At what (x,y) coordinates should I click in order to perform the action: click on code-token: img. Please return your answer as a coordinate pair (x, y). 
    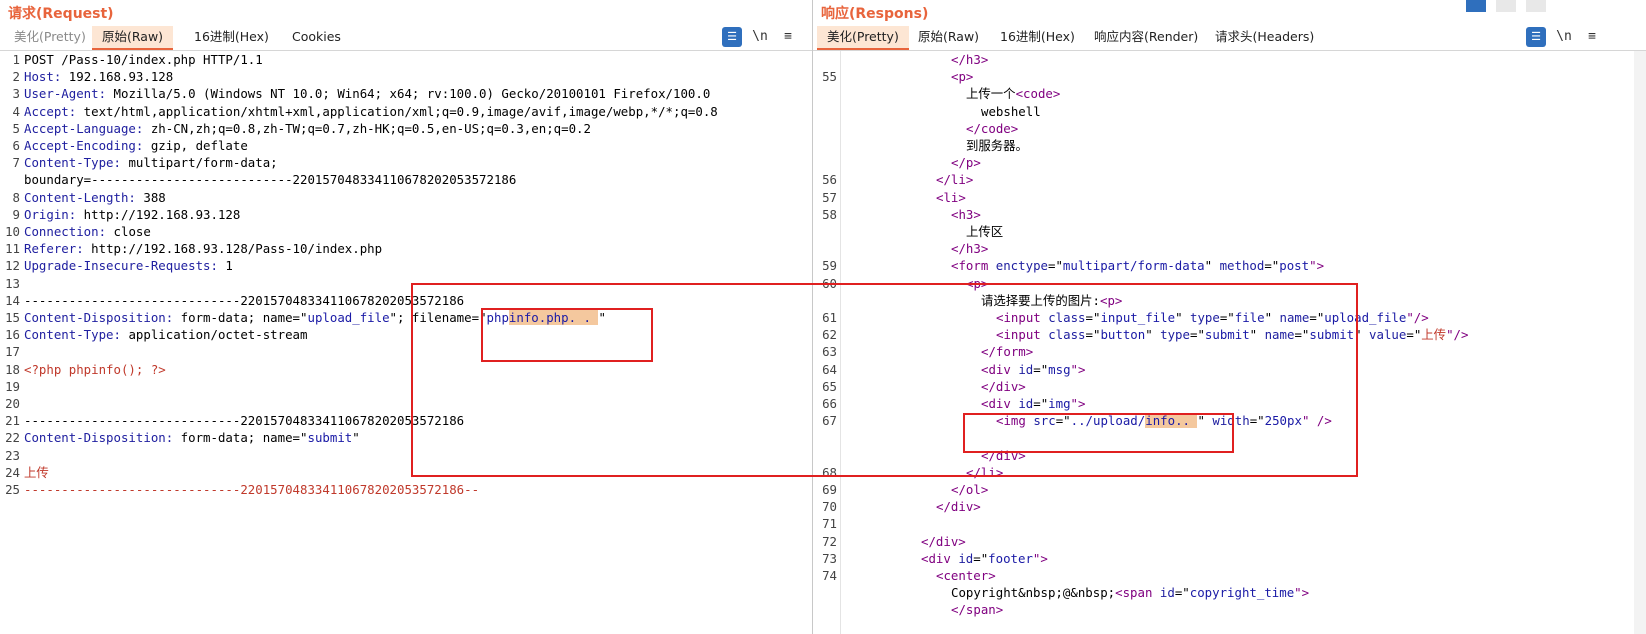
    Looking at the image, I should click on (1059, 403).